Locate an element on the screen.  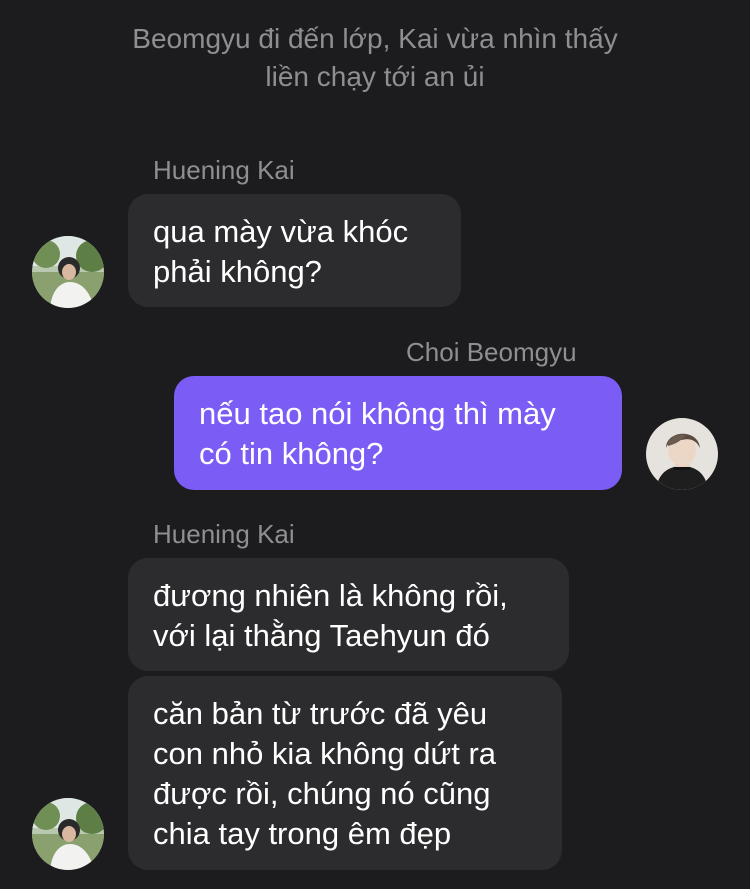
message-bubble: nếu tao nói không thì mày có tin không? is located at coordinates (398, 433).